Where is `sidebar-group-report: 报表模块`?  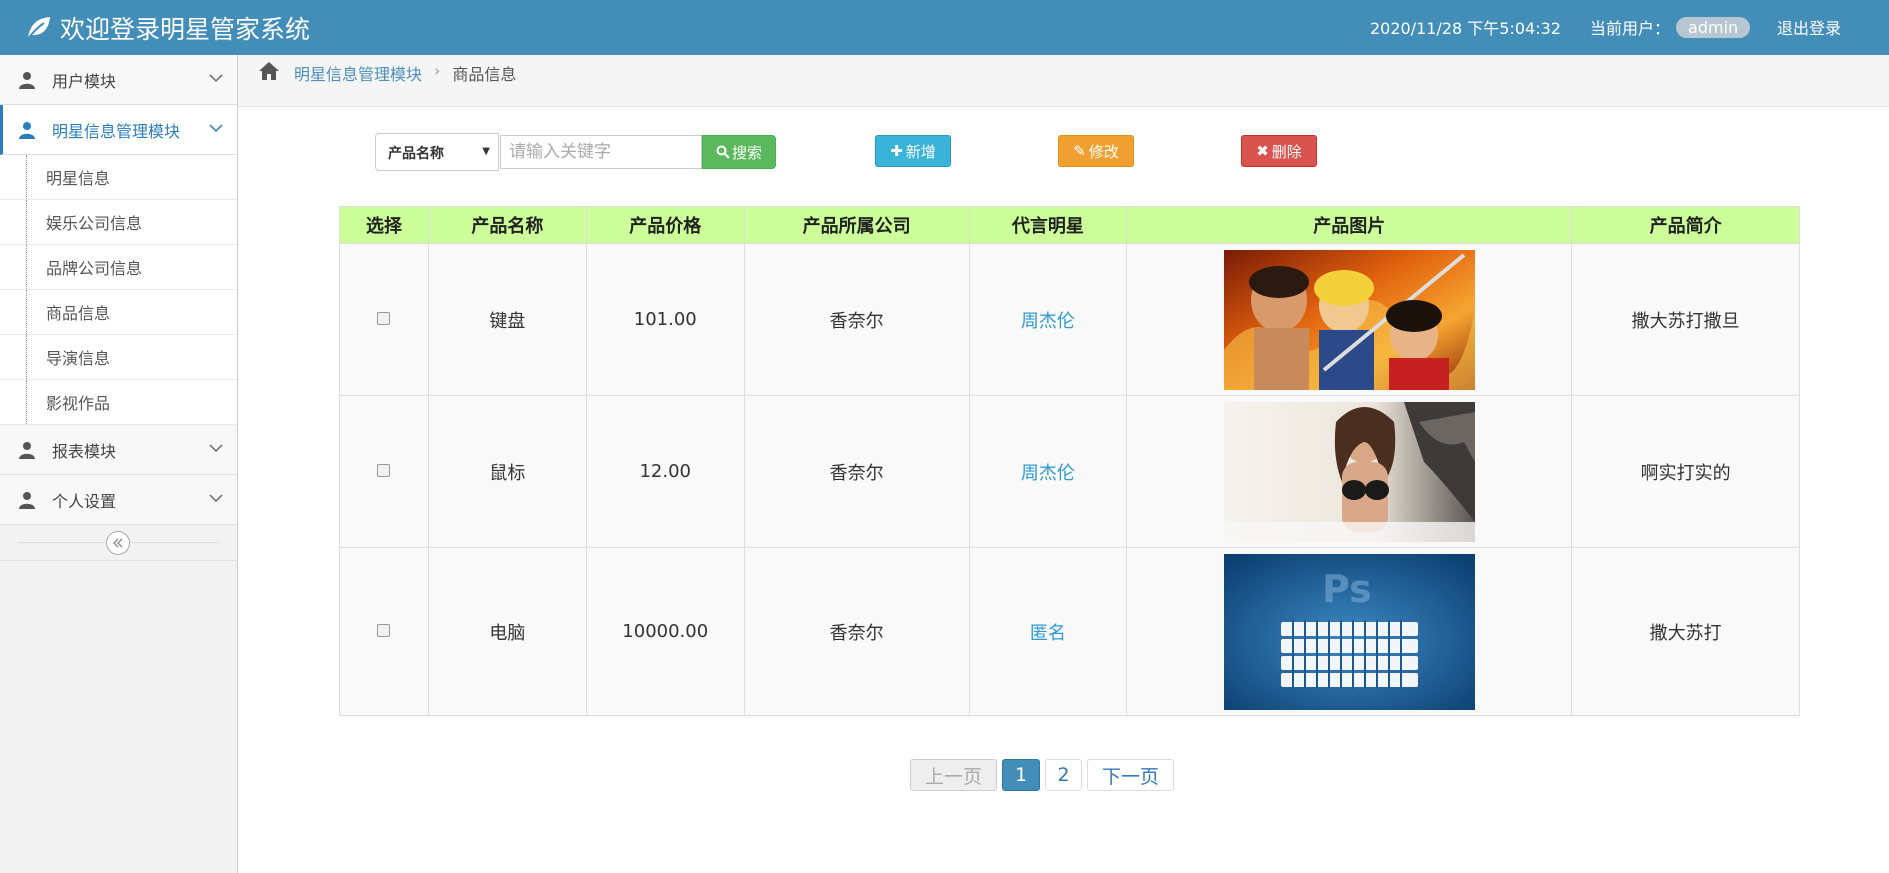
sidebar-group-report: 报表模块 is located at coordinates (118, 450).